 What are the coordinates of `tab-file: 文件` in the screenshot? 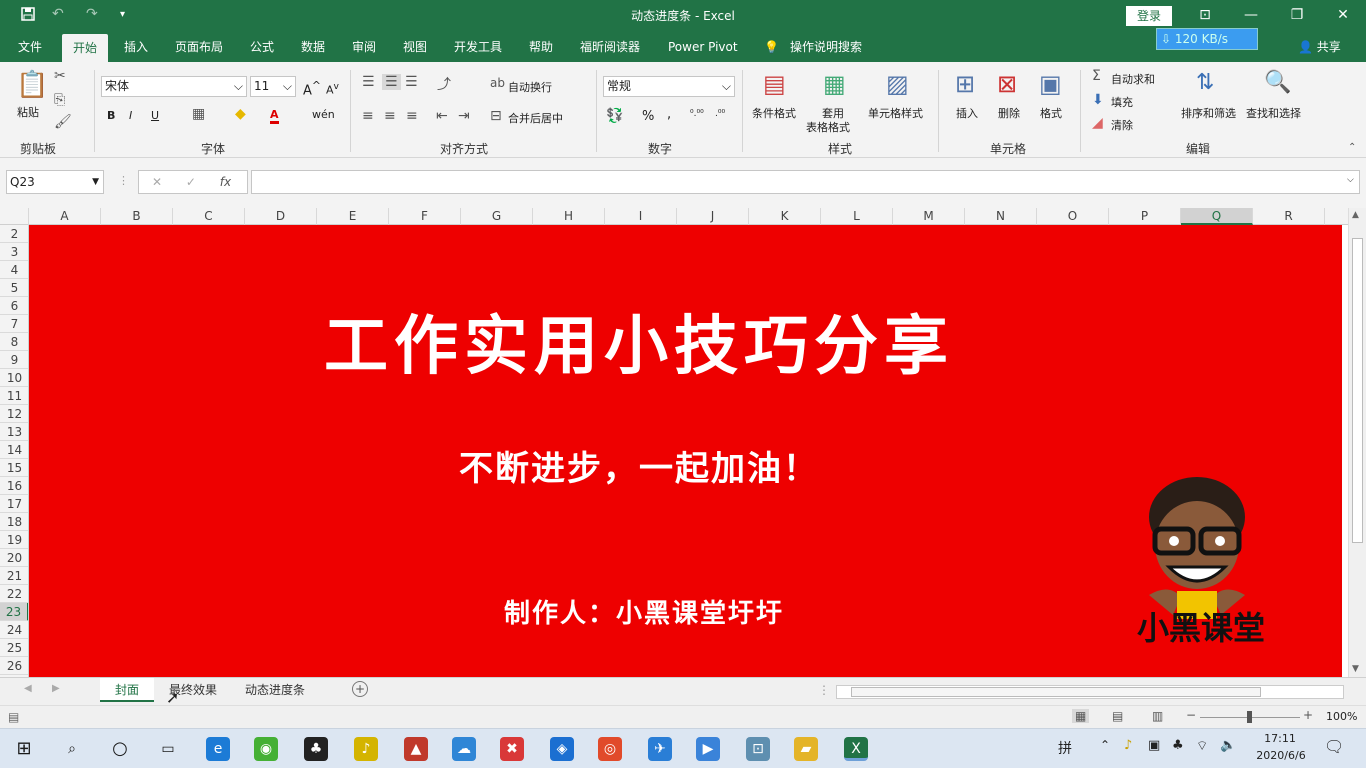 It's located at (30, 47).